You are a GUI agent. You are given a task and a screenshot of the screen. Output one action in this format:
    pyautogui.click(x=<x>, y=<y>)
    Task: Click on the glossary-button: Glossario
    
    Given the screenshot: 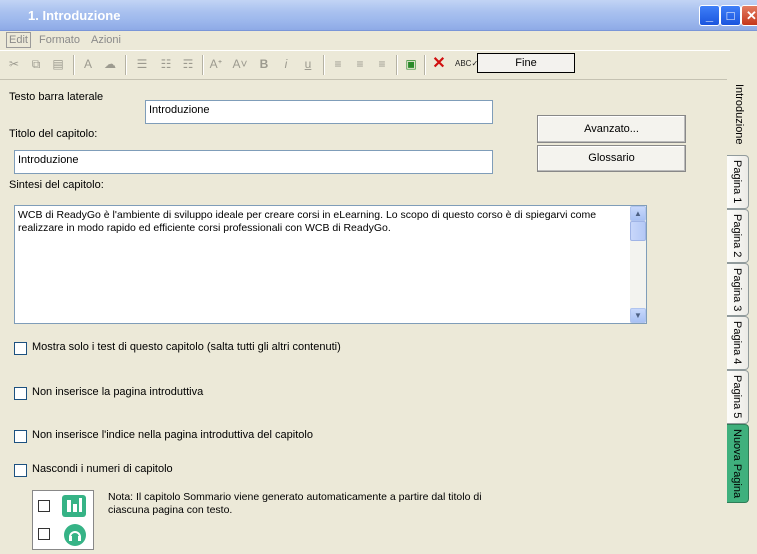 What is the action you would take?
    pyautogui.click(x=611, y=158)
    